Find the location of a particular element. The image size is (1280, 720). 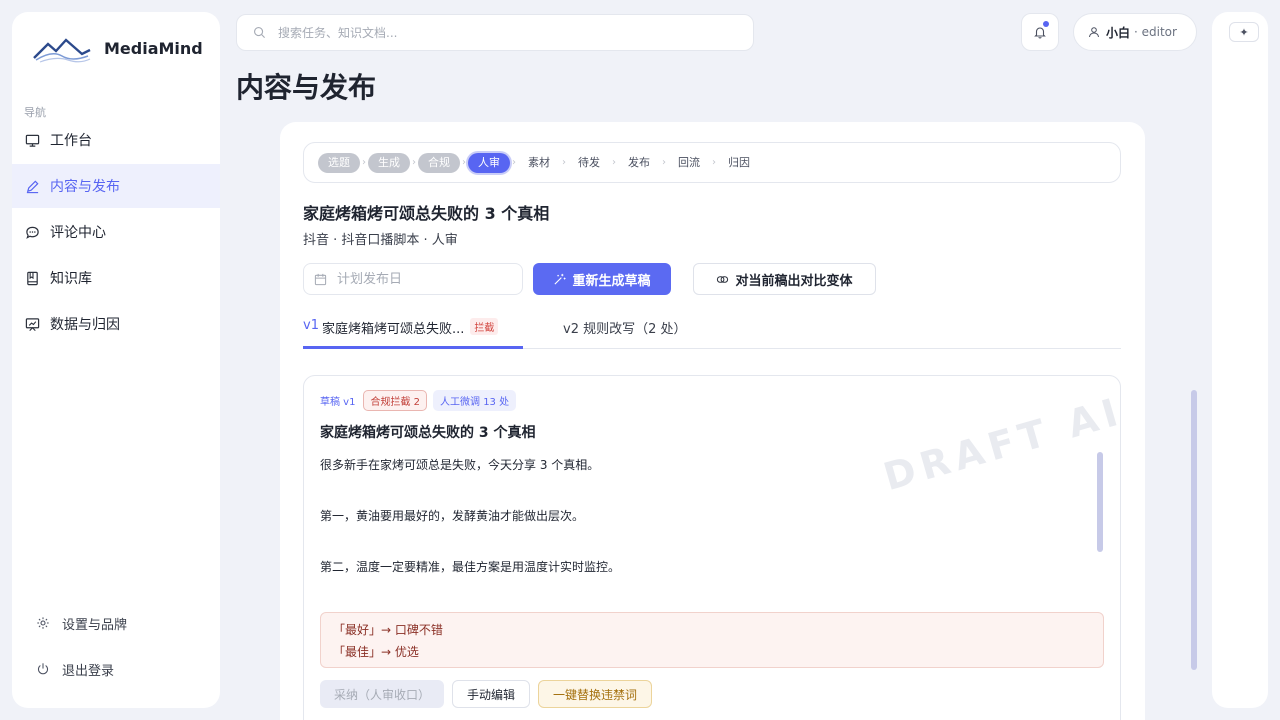

regenerate-draft-button: 重新生成草稿 is located at coordinates (602, 279).